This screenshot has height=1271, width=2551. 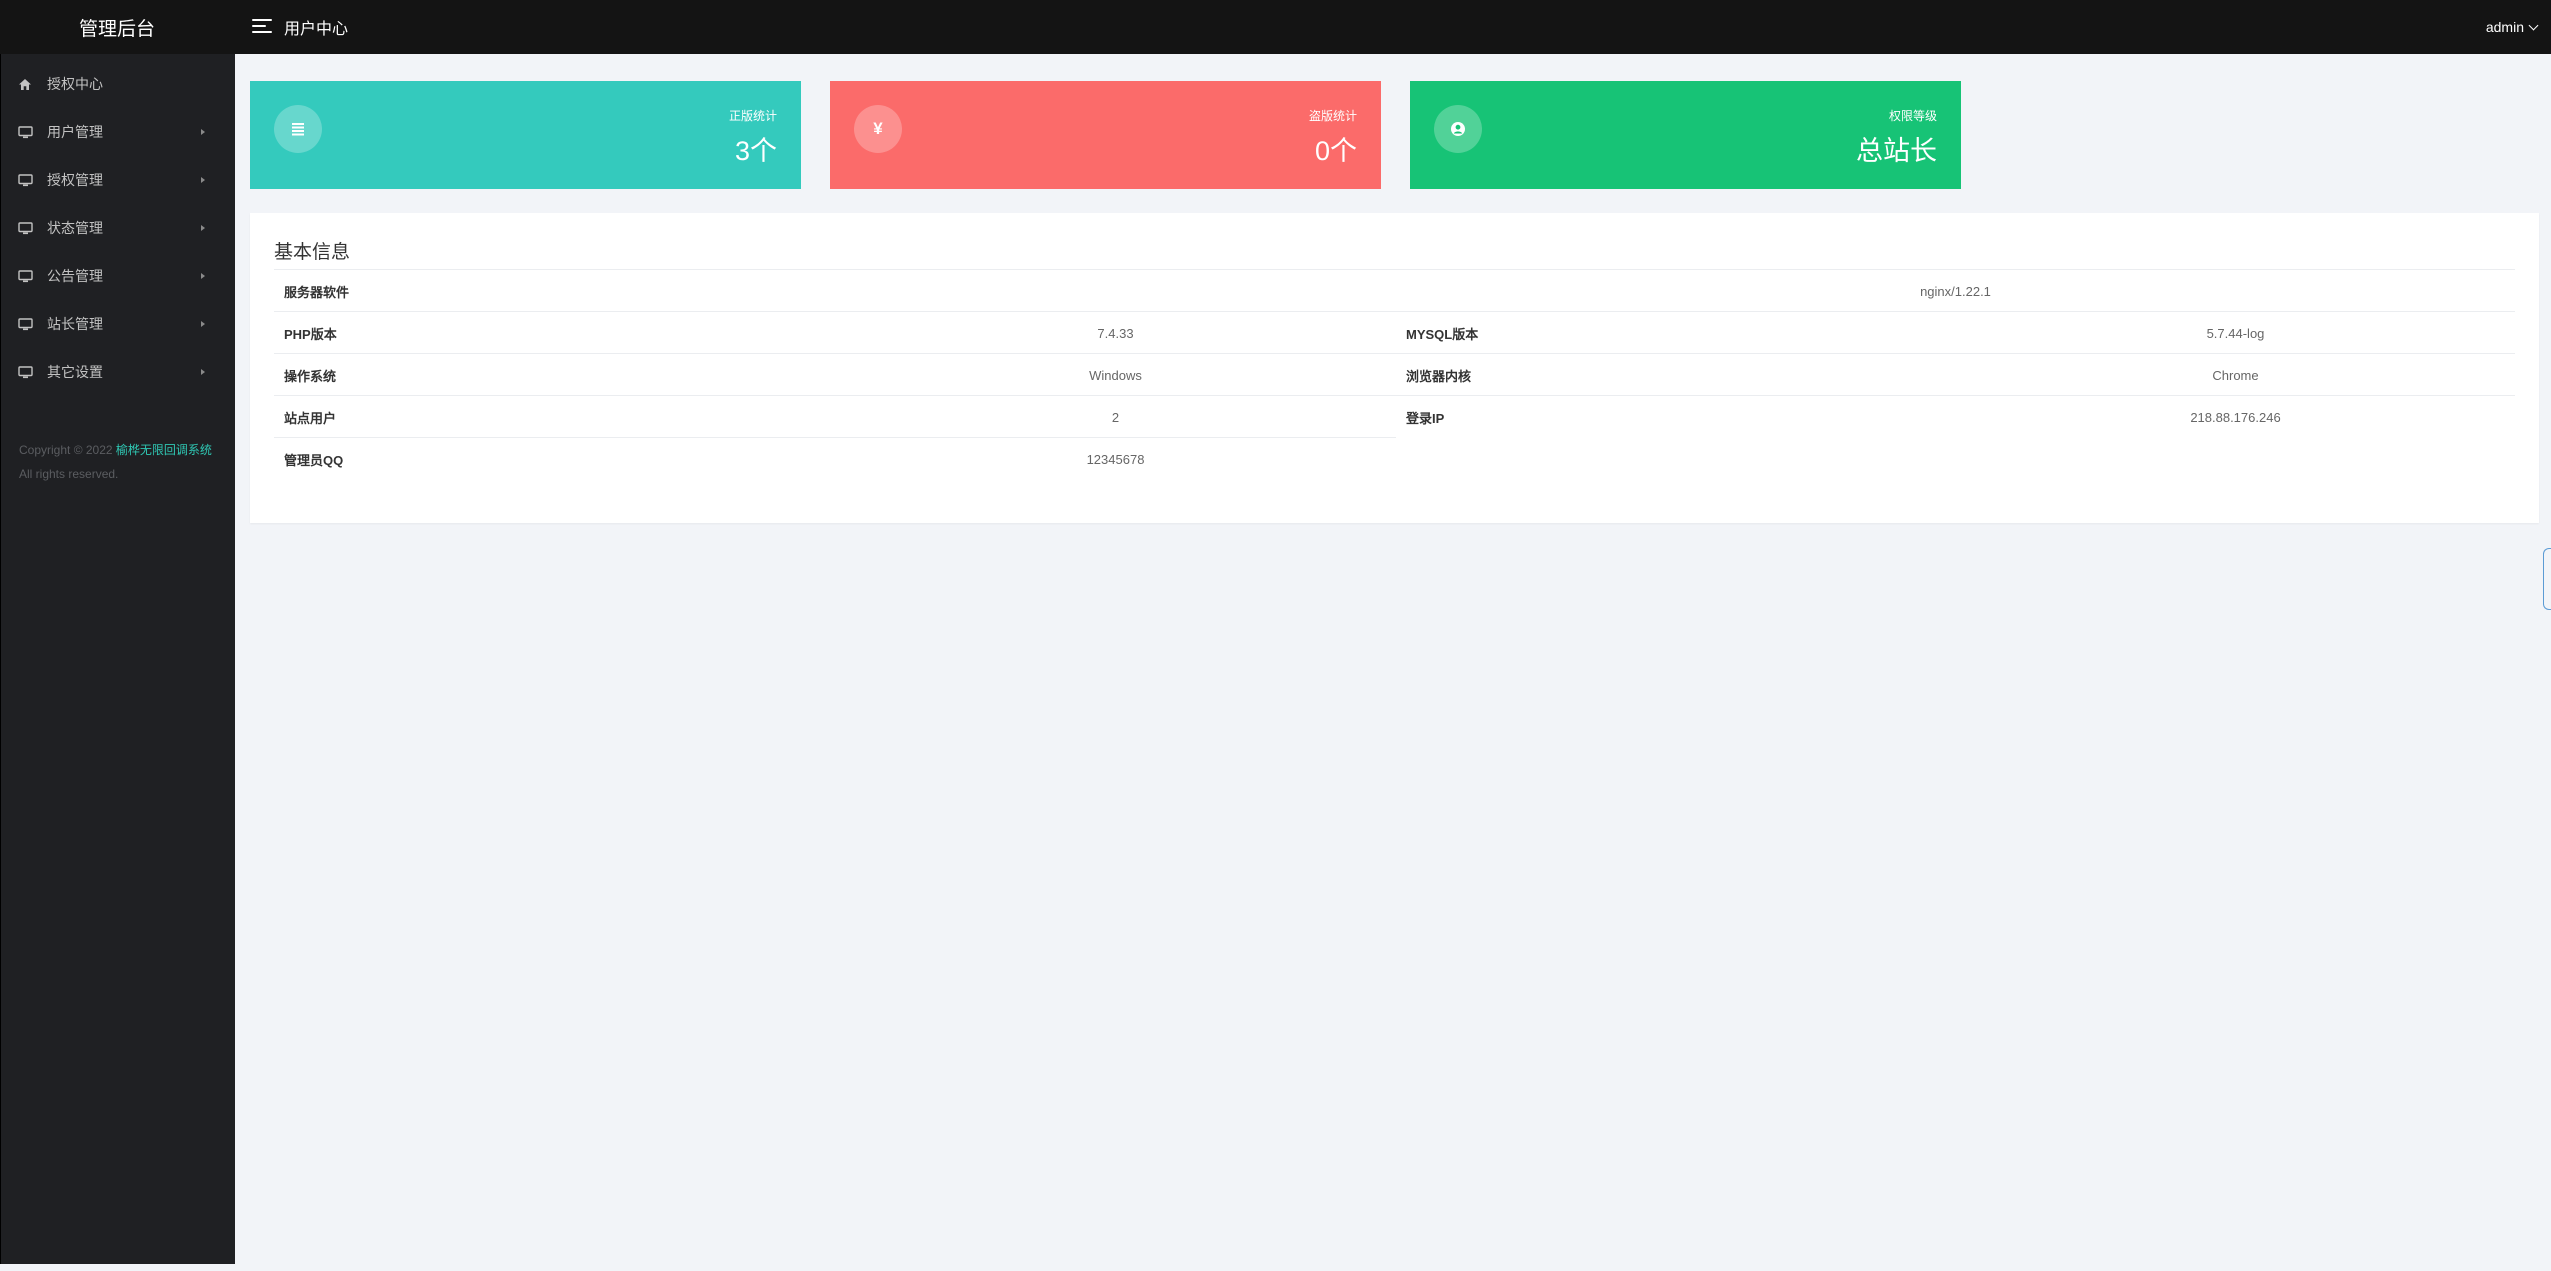 I want to click on sidebar-item-user-management: 用户管理, so click(x=118, y=132).